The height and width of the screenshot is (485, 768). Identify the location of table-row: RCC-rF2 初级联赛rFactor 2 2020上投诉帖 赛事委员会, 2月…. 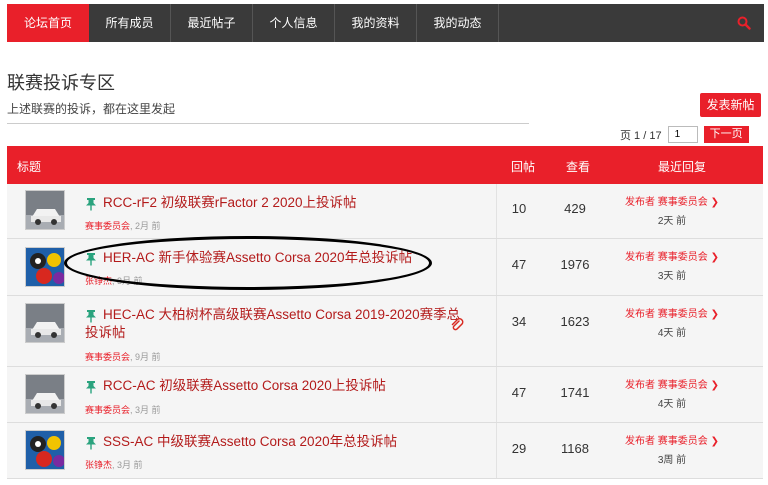
(385, 211).